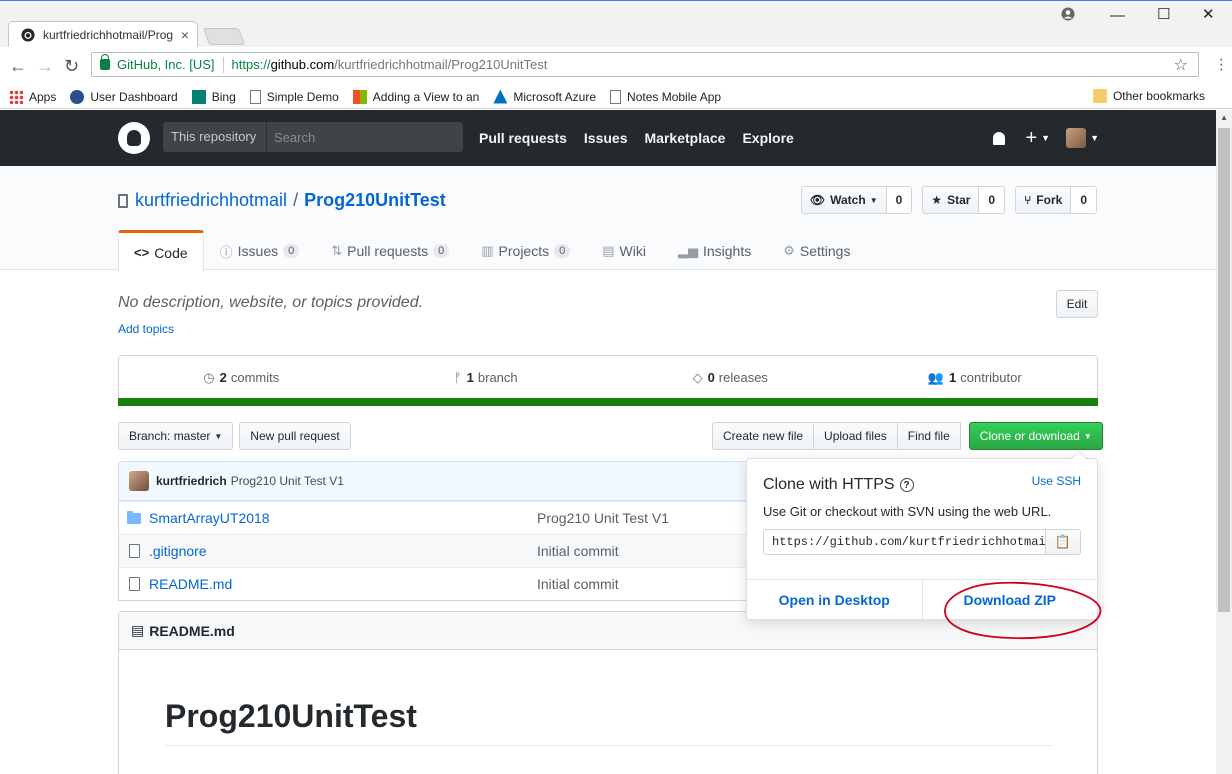 This screenshot has width=1232, height=774. Describe the element at coordinates (603, 518) in the screenshot. I see `file-commit-message: Prog210 Unit Test V1` at that location.